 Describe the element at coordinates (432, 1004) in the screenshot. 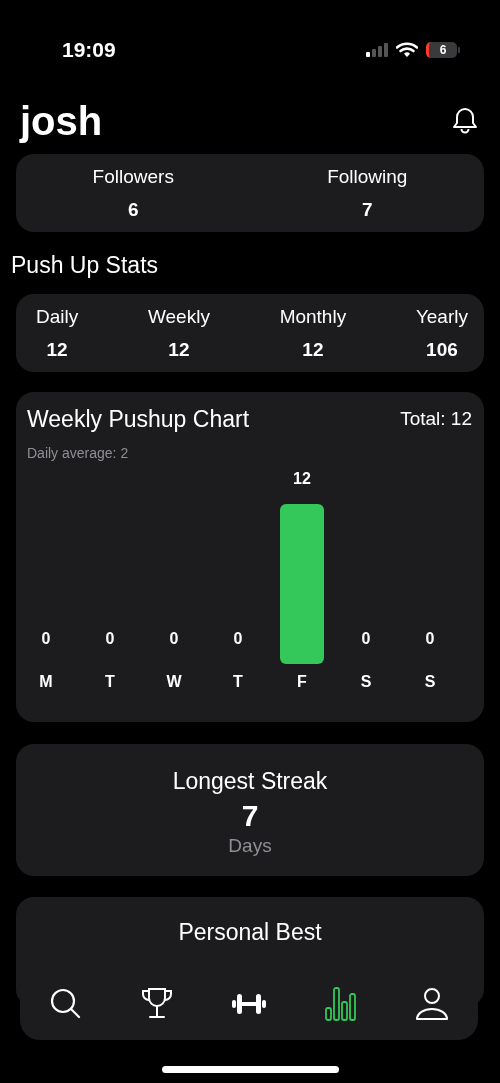

I see `person-icon` at that location.